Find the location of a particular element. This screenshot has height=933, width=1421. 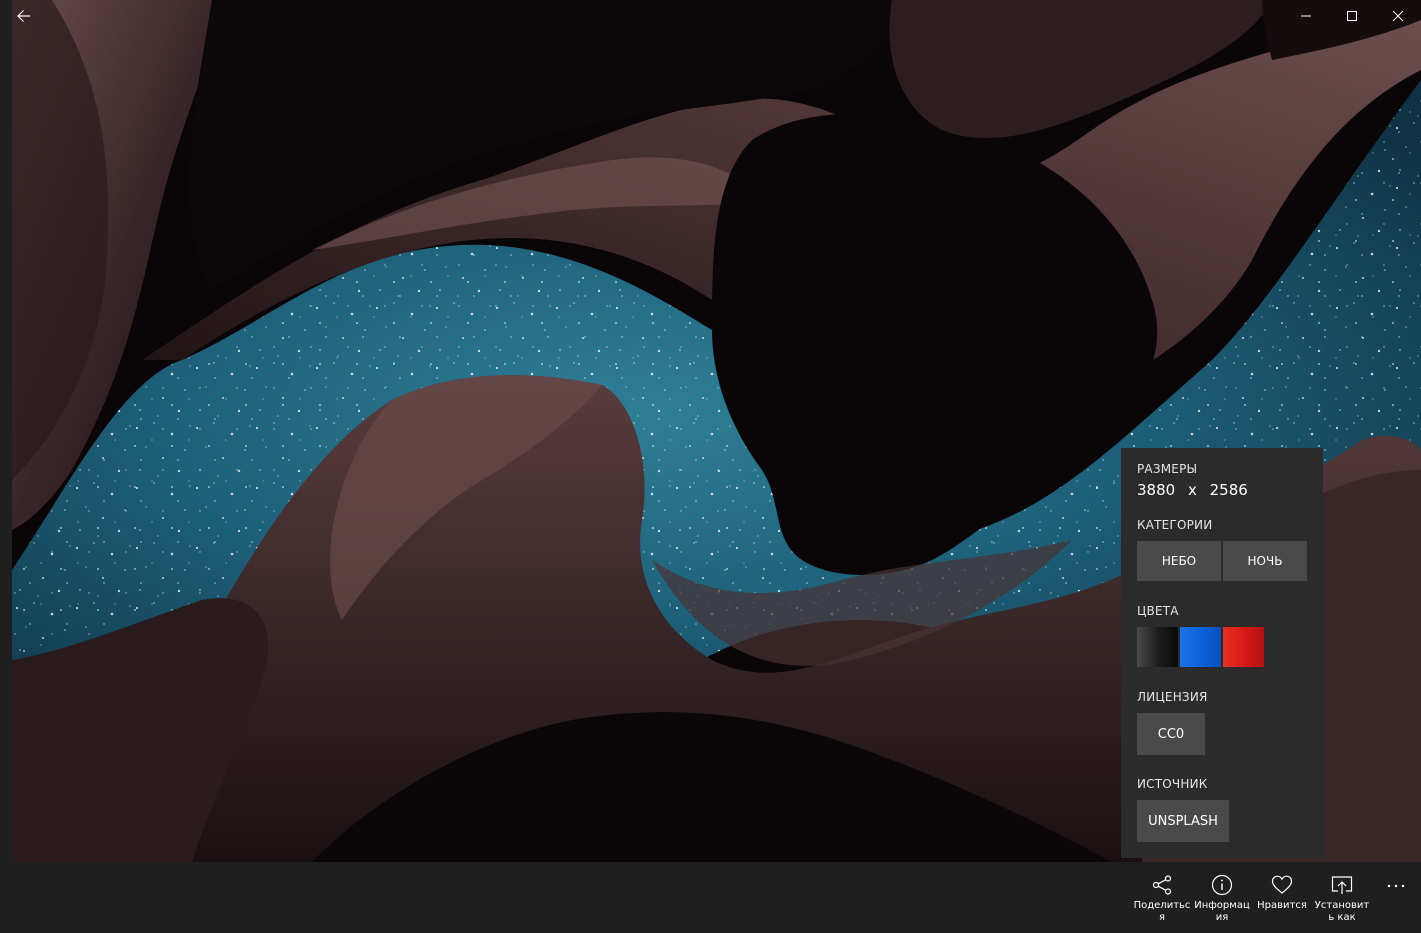

category-chip-sky: НЕБО is located at coordinates (1179, 561).